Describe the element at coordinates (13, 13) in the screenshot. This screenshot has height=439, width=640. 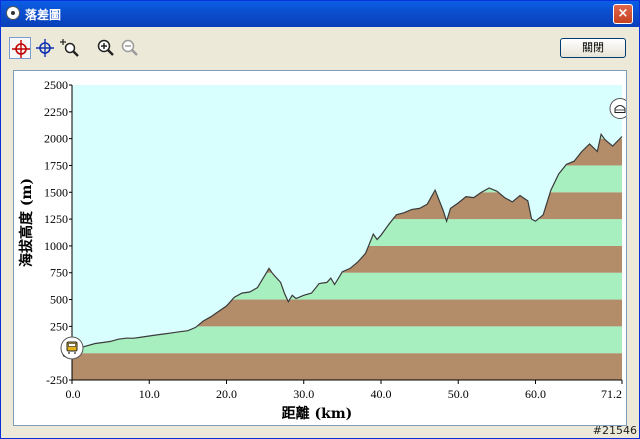
I see `app-icon` at that location.